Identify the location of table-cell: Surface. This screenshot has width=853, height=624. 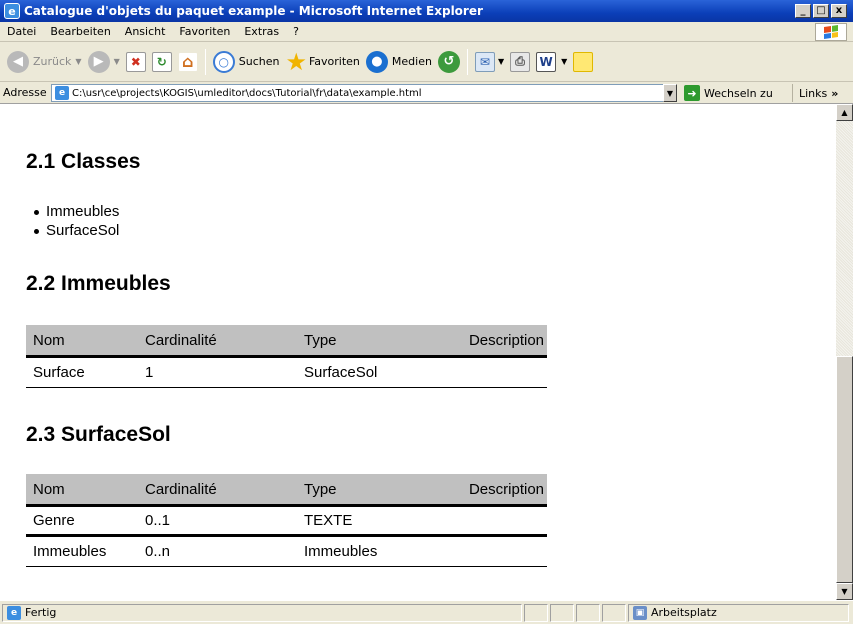
(59, 372).